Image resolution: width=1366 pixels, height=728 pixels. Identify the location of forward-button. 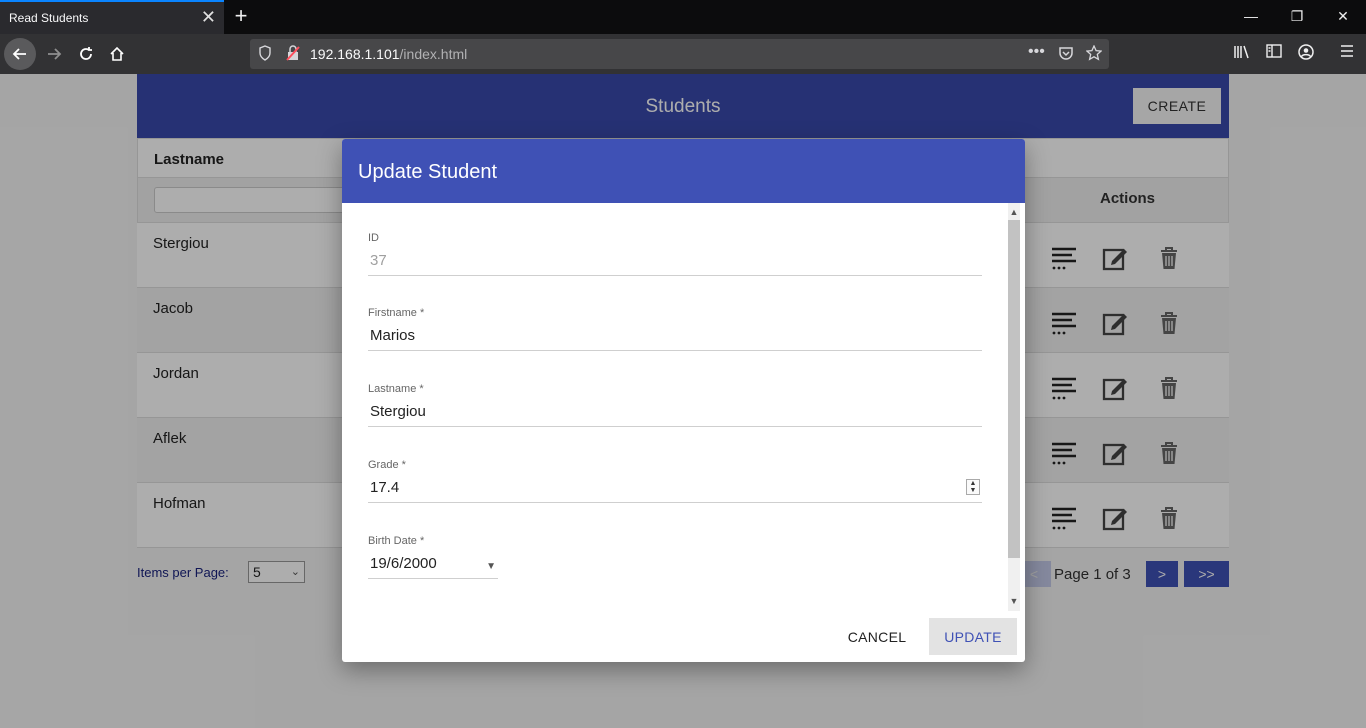
(54, 54).